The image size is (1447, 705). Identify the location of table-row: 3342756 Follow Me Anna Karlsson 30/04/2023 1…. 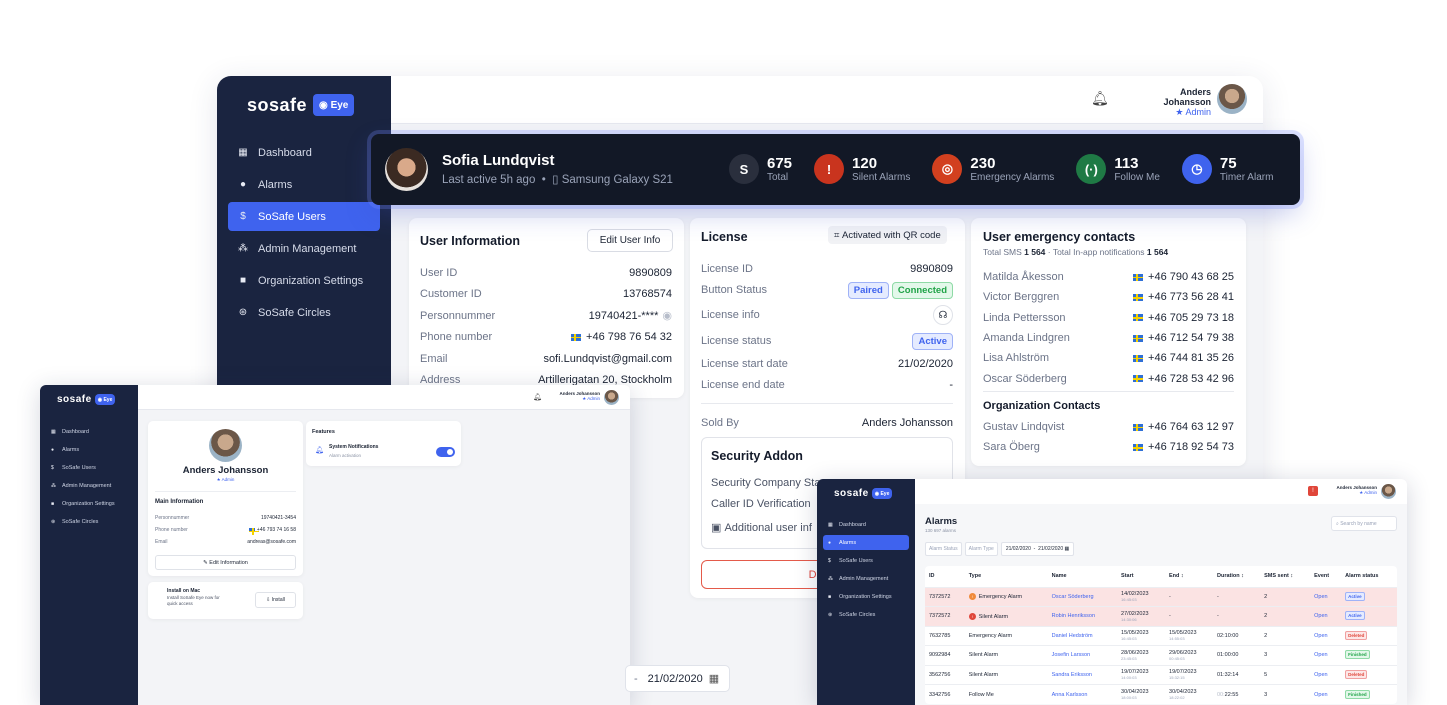
(1161, 694).